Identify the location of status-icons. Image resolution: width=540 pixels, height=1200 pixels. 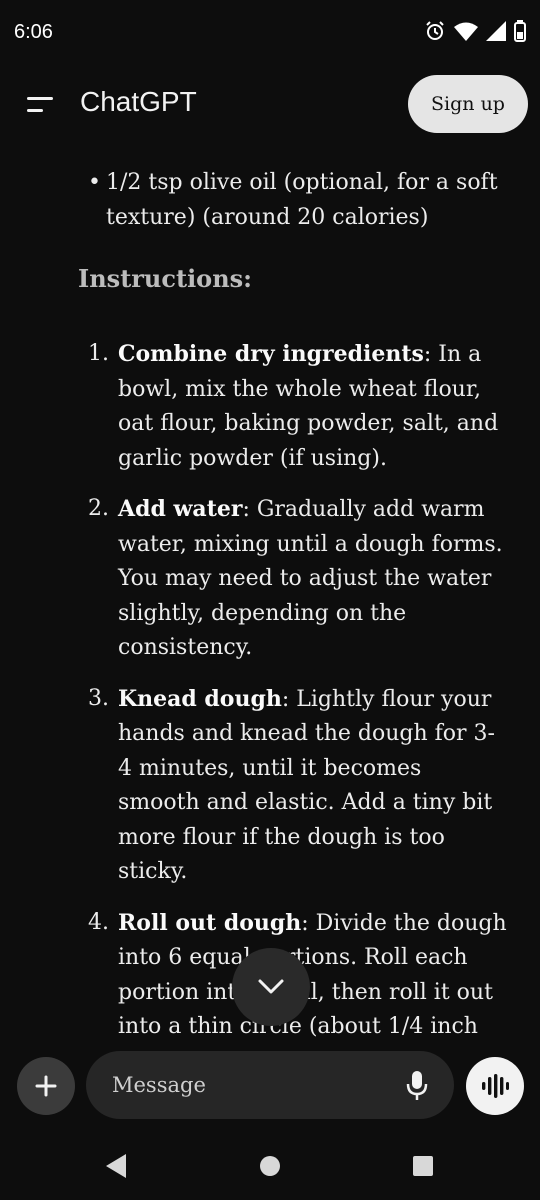
(475, 31).